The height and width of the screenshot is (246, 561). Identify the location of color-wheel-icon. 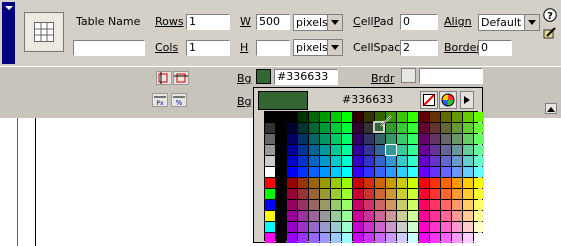
(448, 100).